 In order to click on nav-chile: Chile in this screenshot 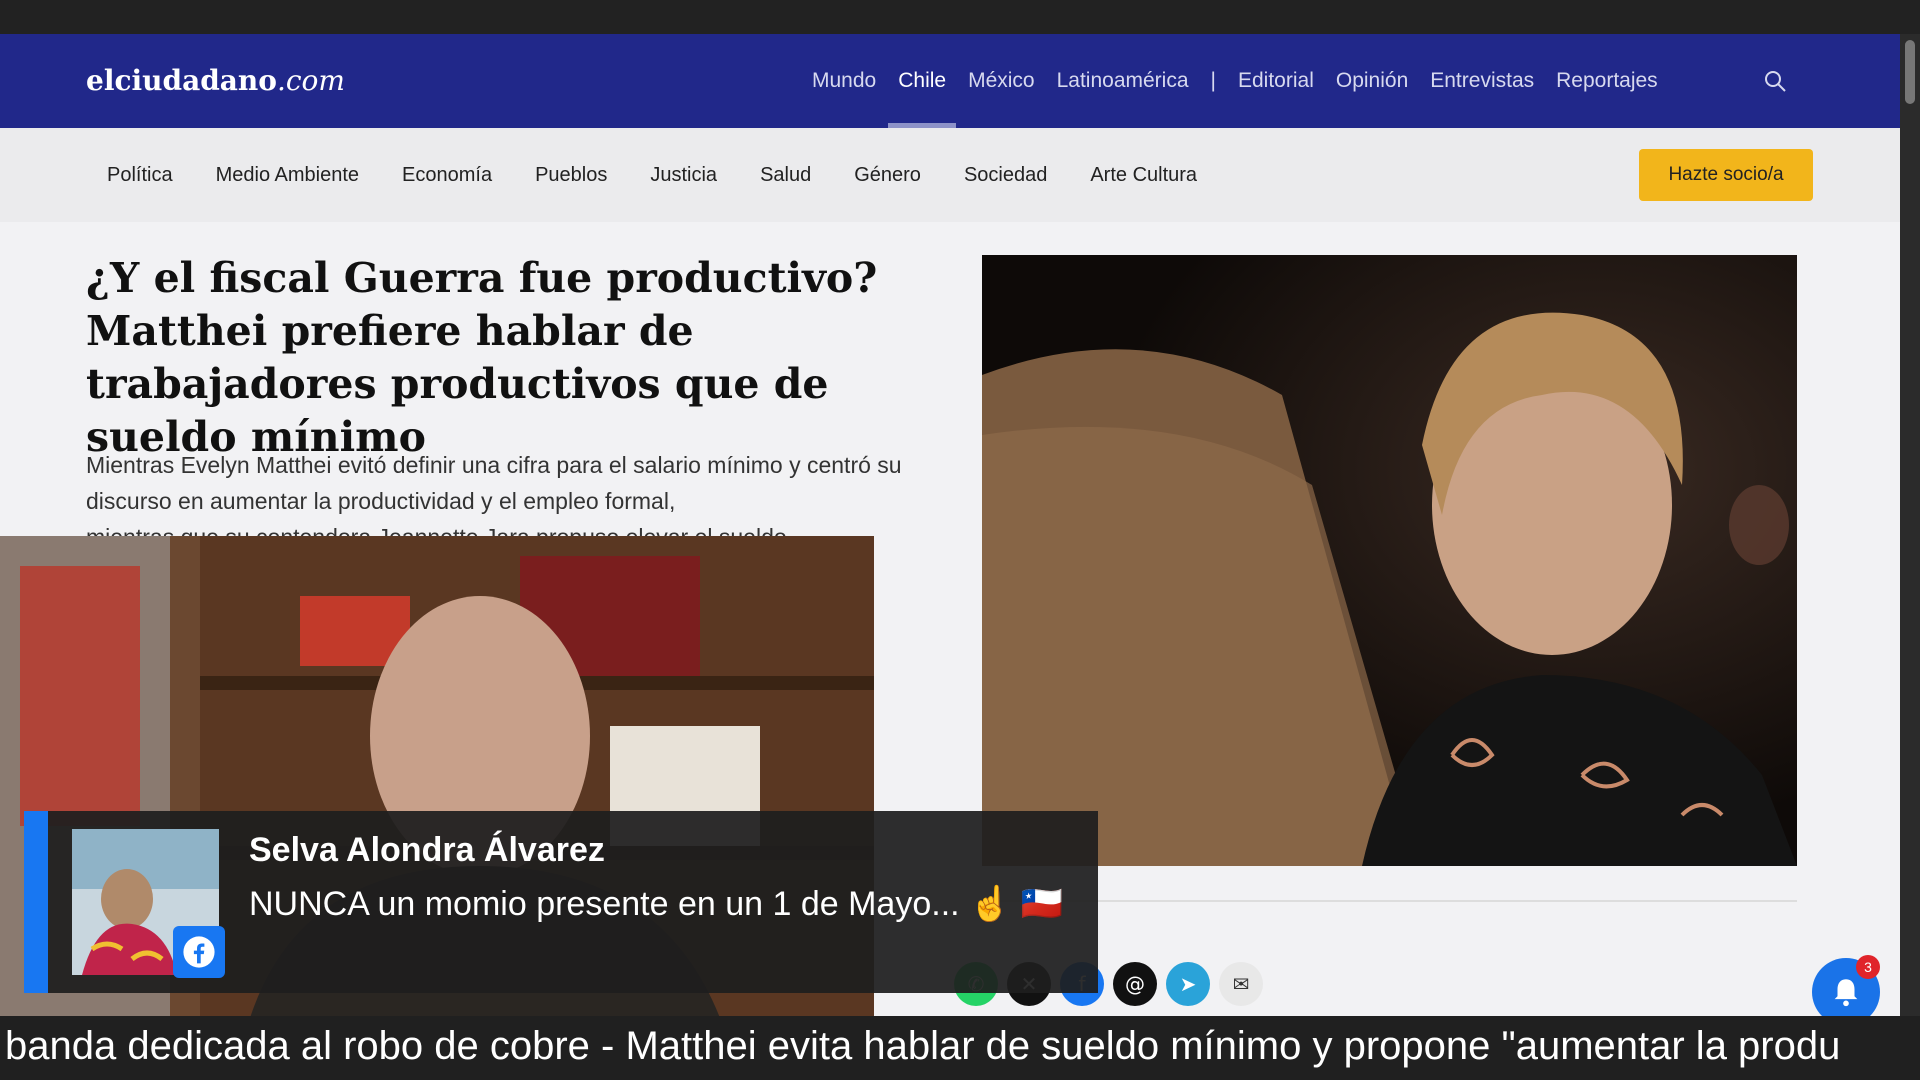, I will do `click(922, 81)`.